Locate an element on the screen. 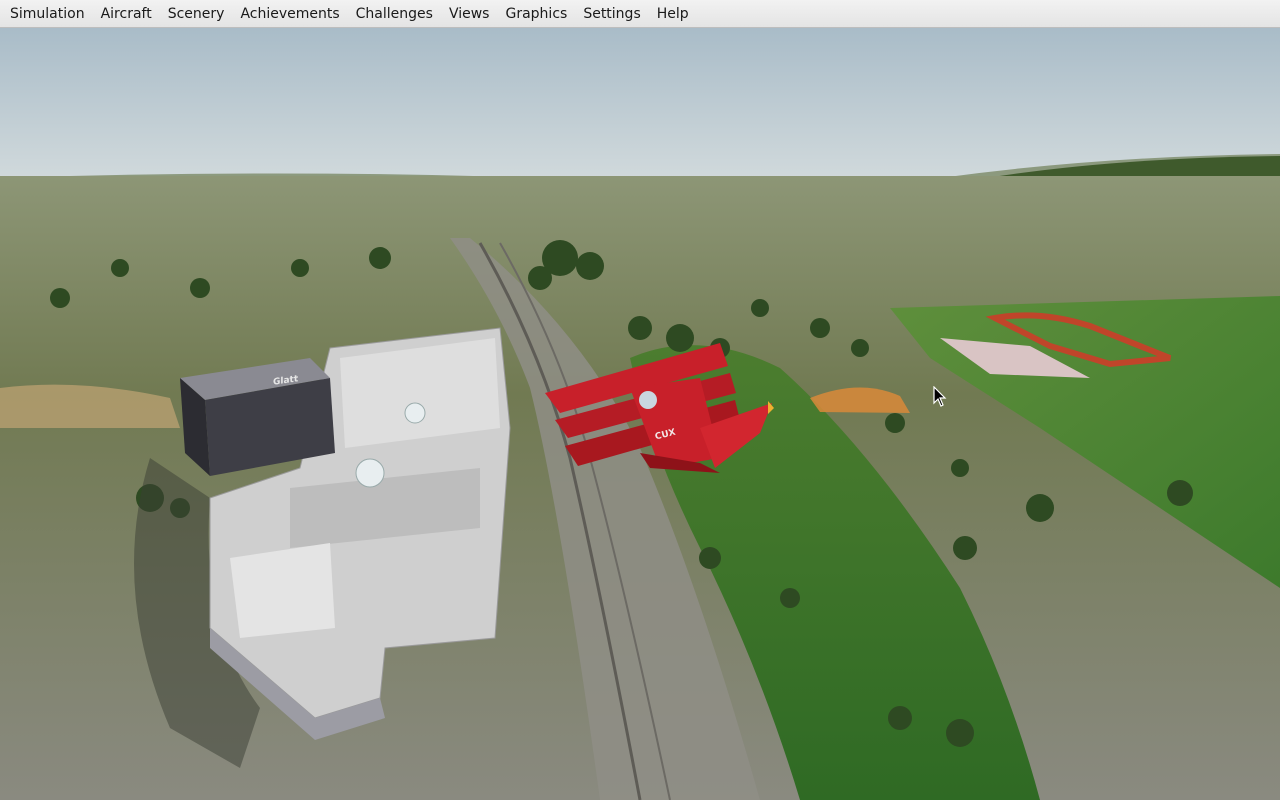 The image size is (1280, 800). menu-aircraft: Aircraft is located at coordinates (126, 14).